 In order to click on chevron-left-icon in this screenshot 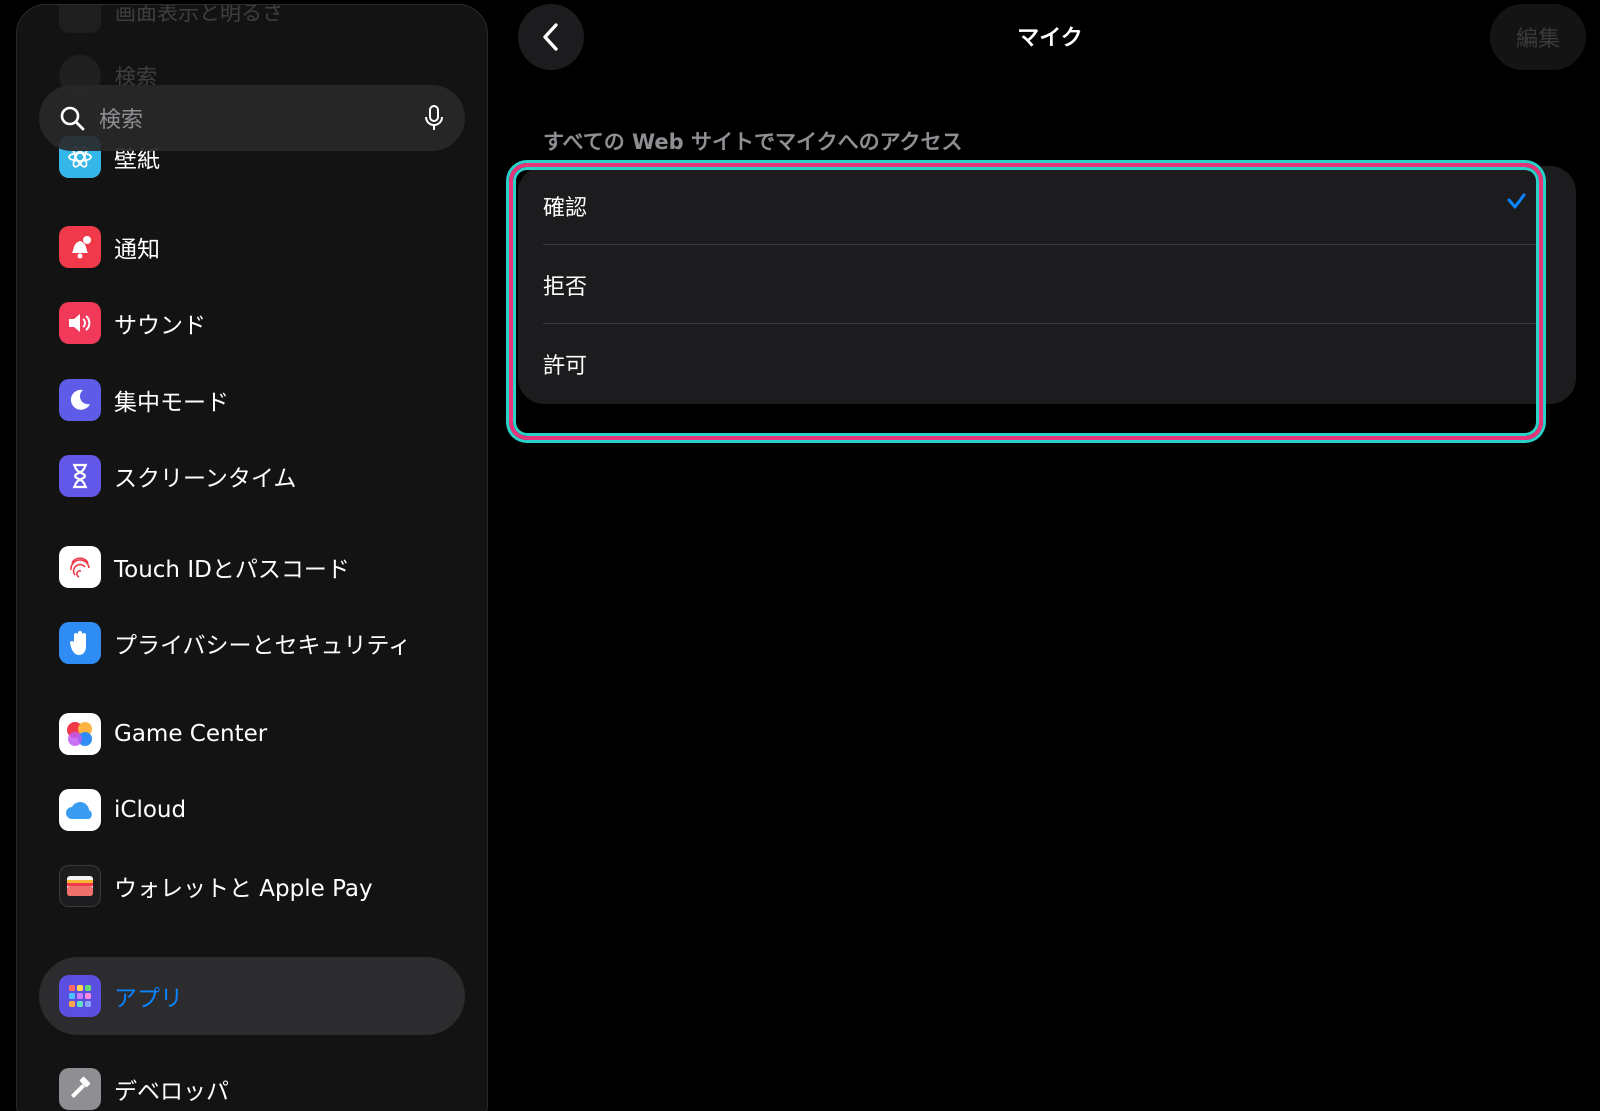, I will do `click(550, 37)`.